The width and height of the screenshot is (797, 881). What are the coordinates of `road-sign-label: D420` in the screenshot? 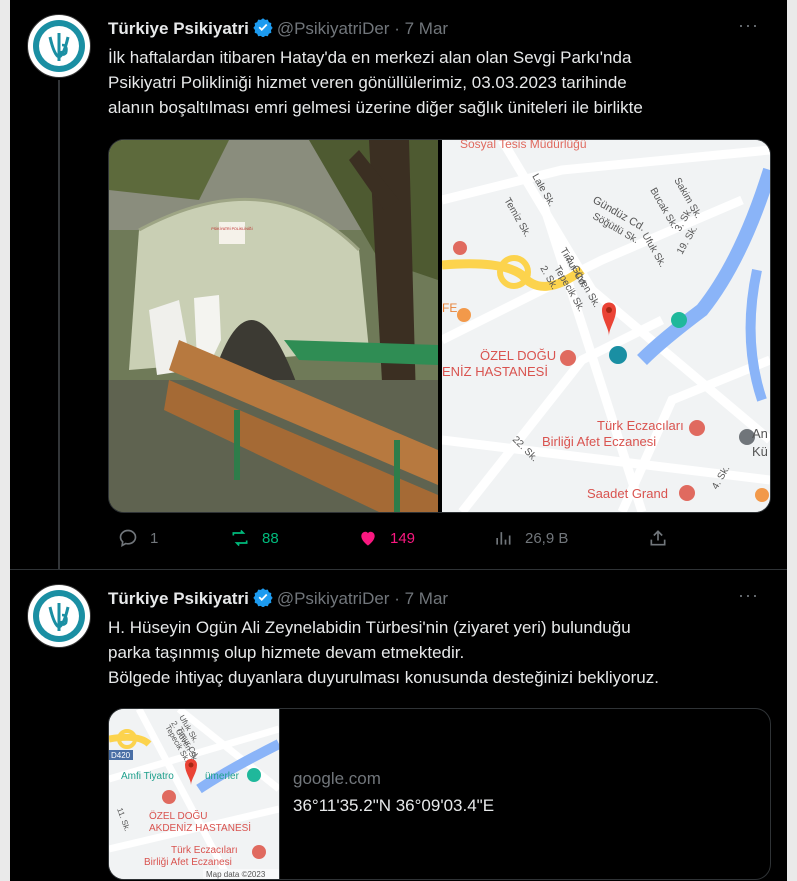 It's located at (121, 755).